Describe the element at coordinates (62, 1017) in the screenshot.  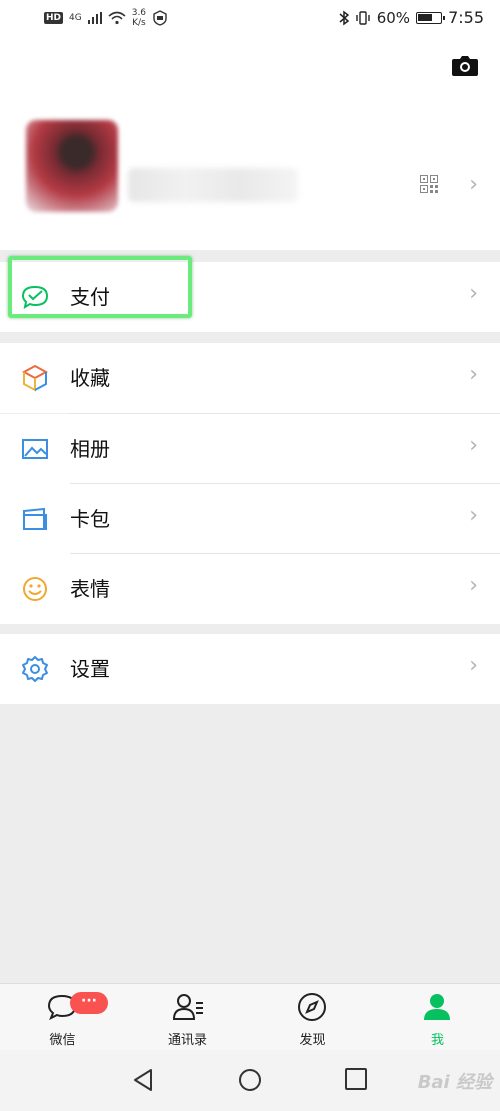
I see `tab-chats: ··· 微信` at that location.